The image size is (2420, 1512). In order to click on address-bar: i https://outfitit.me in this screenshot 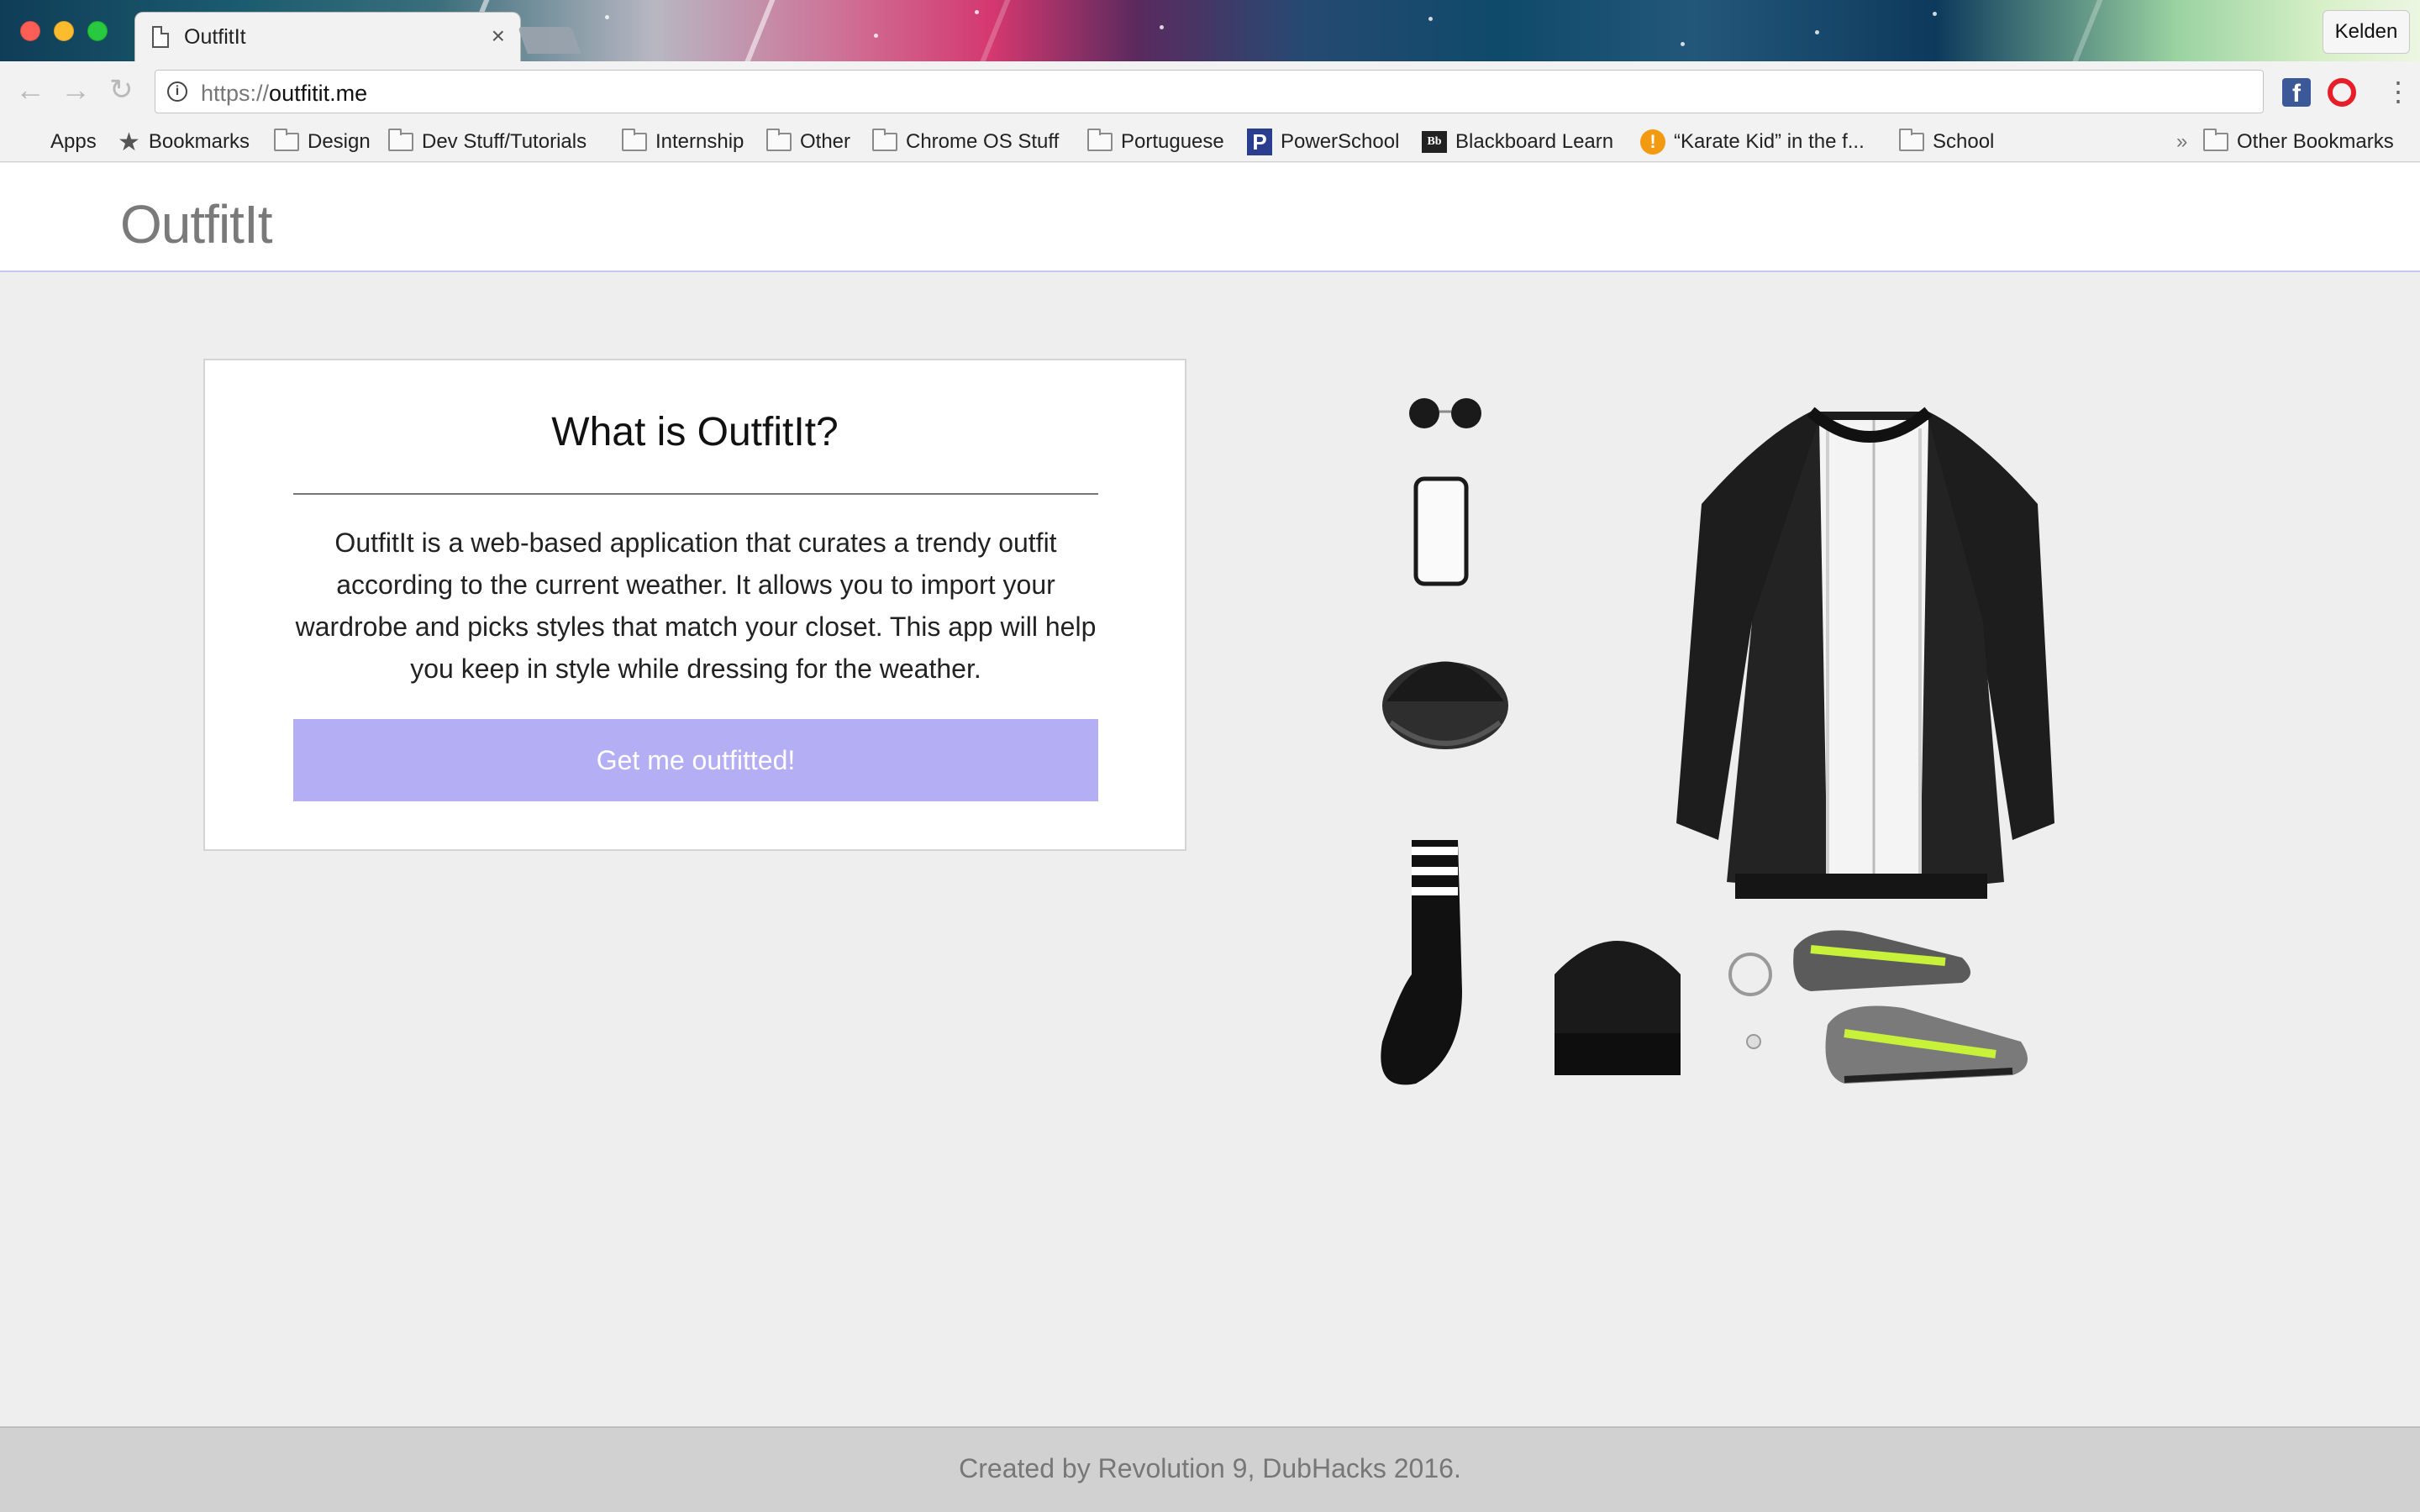, I will do `click(1209, 91)`.